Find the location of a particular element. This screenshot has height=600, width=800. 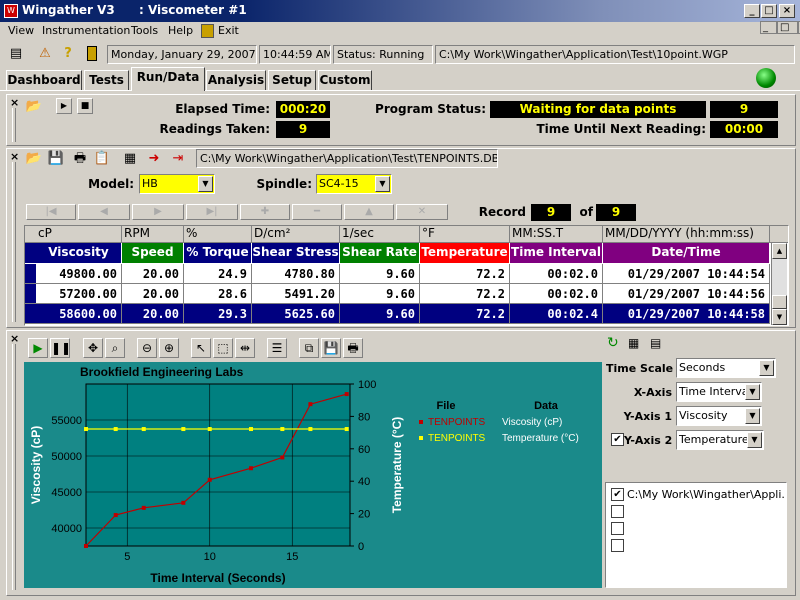

y-axis2-select: Temperature ▼ is located at coordinates (720, 440).